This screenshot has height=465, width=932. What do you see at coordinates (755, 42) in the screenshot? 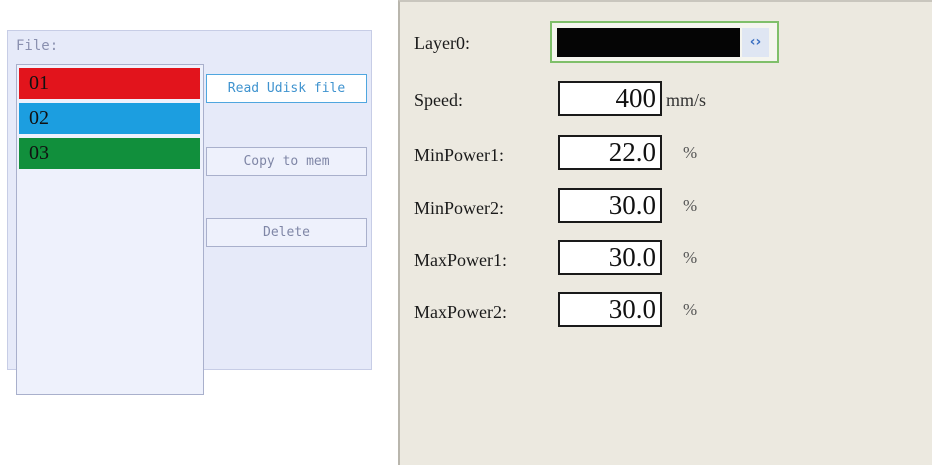
I see `left-right-arrows-icon: ‹›` at bounding box center [755, 42].